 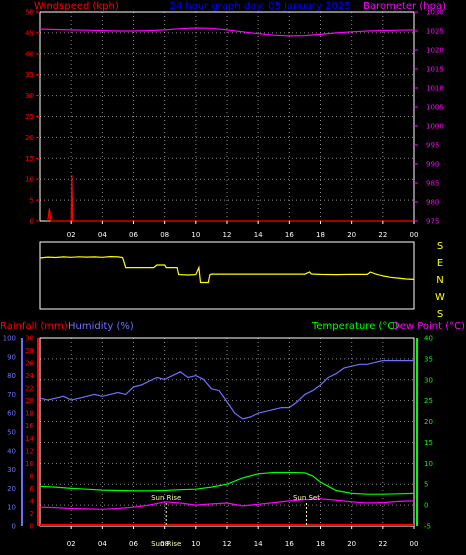 I want to click on top-panel-xtick-02: 02, so click(x=71, y=235).